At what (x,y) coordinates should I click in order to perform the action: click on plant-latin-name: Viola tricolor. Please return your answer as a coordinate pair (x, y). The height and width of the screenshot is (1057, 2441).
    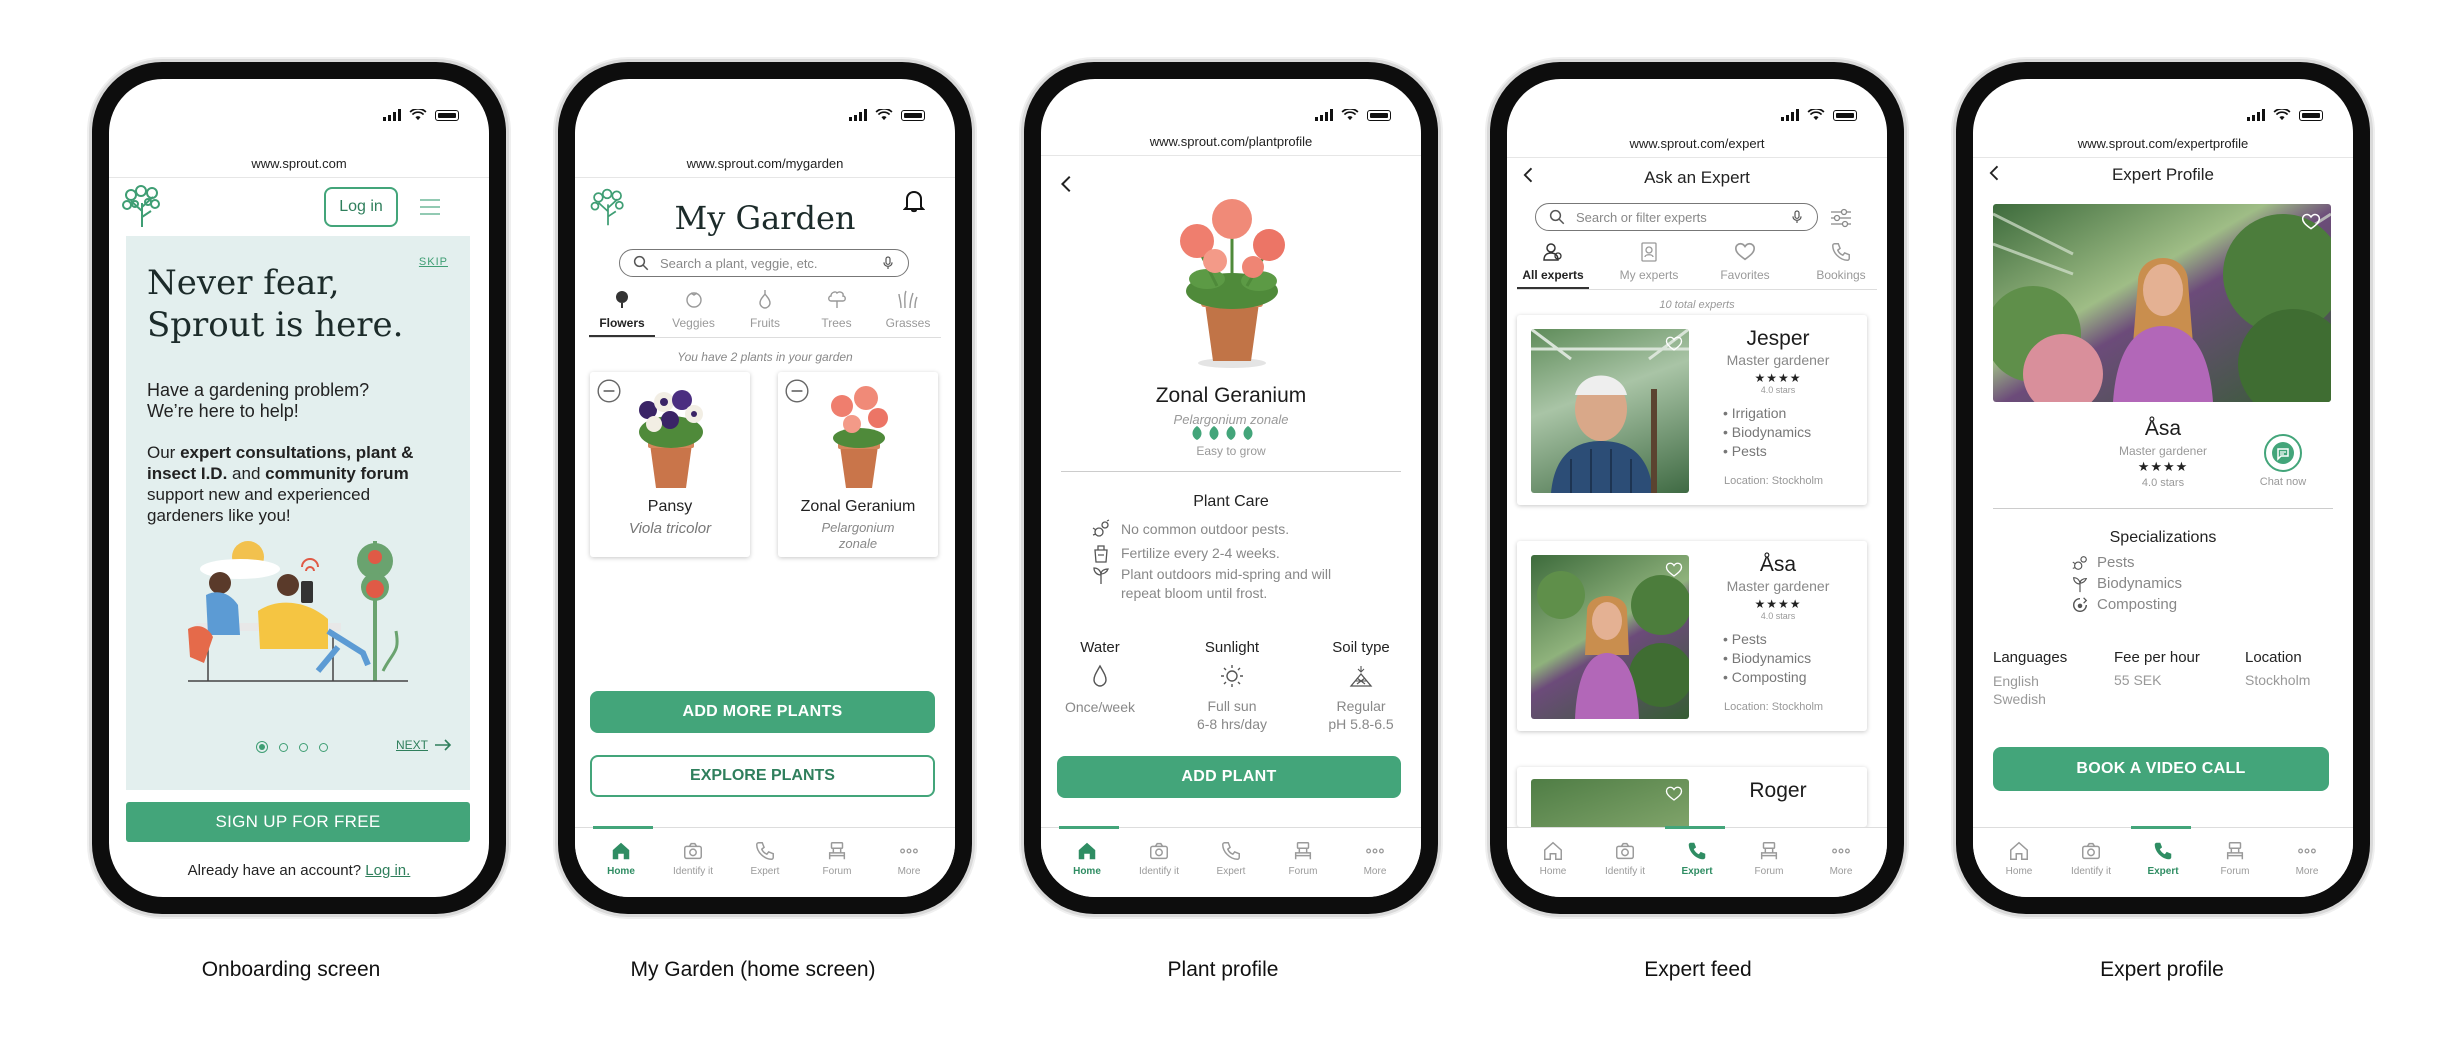
    Looking at the image, I should click on (670, 528).